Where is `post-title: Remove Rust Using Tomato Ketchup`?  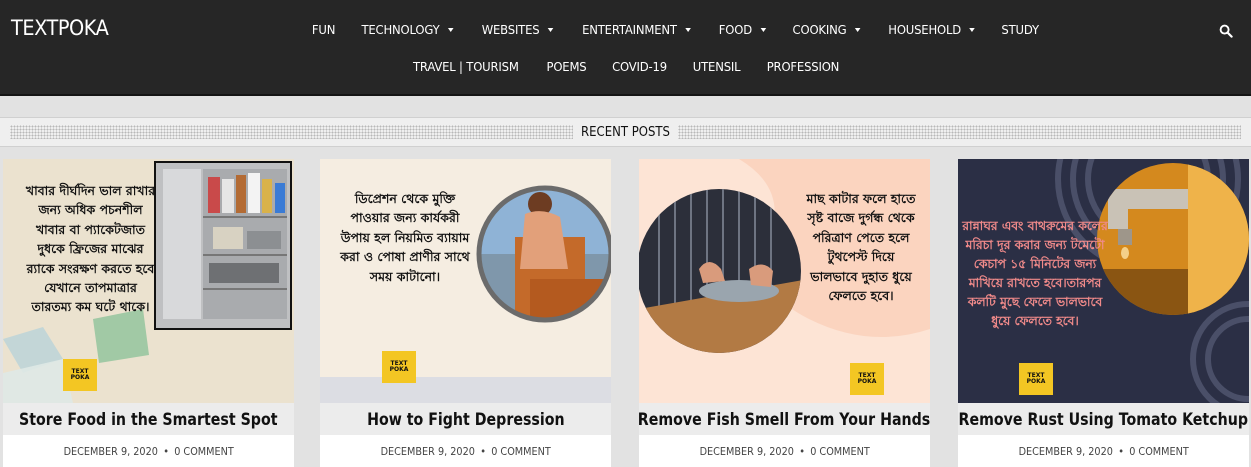
post-title: Remove Rust Using Tomato Ketchup is located at coordinates (1103, 419).